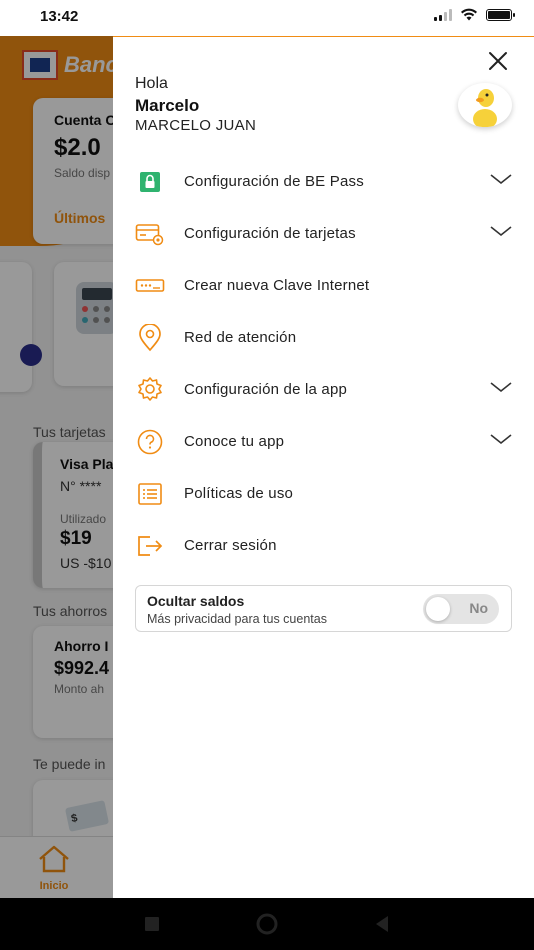 This screenshot has height=950, width=534. Describe the element at coordinates (485, 108) in the screenshot. I see `duck-avatar-icon` at that location.